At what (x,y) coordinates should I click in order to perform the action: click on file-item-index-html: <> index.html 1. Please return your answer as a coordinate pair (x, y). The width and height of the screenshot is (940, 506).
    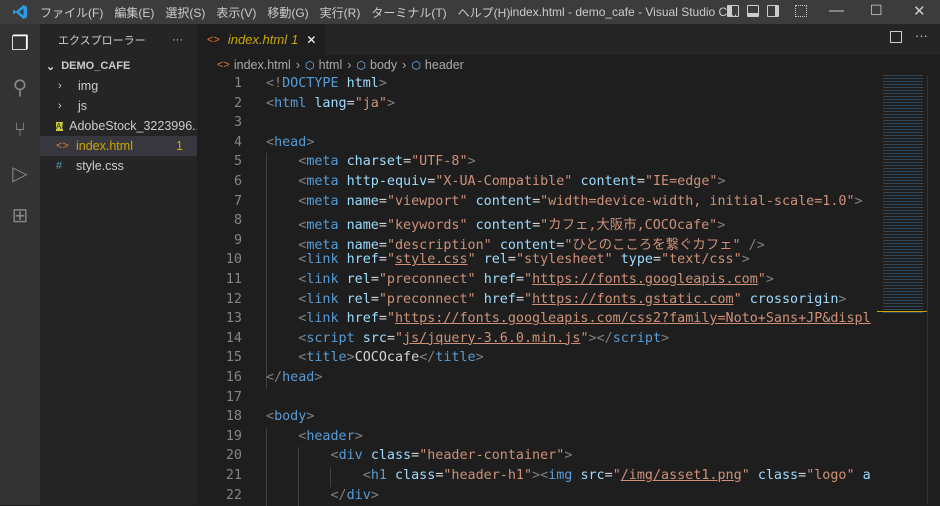
    Looking at the image, I should click on (118, 146).